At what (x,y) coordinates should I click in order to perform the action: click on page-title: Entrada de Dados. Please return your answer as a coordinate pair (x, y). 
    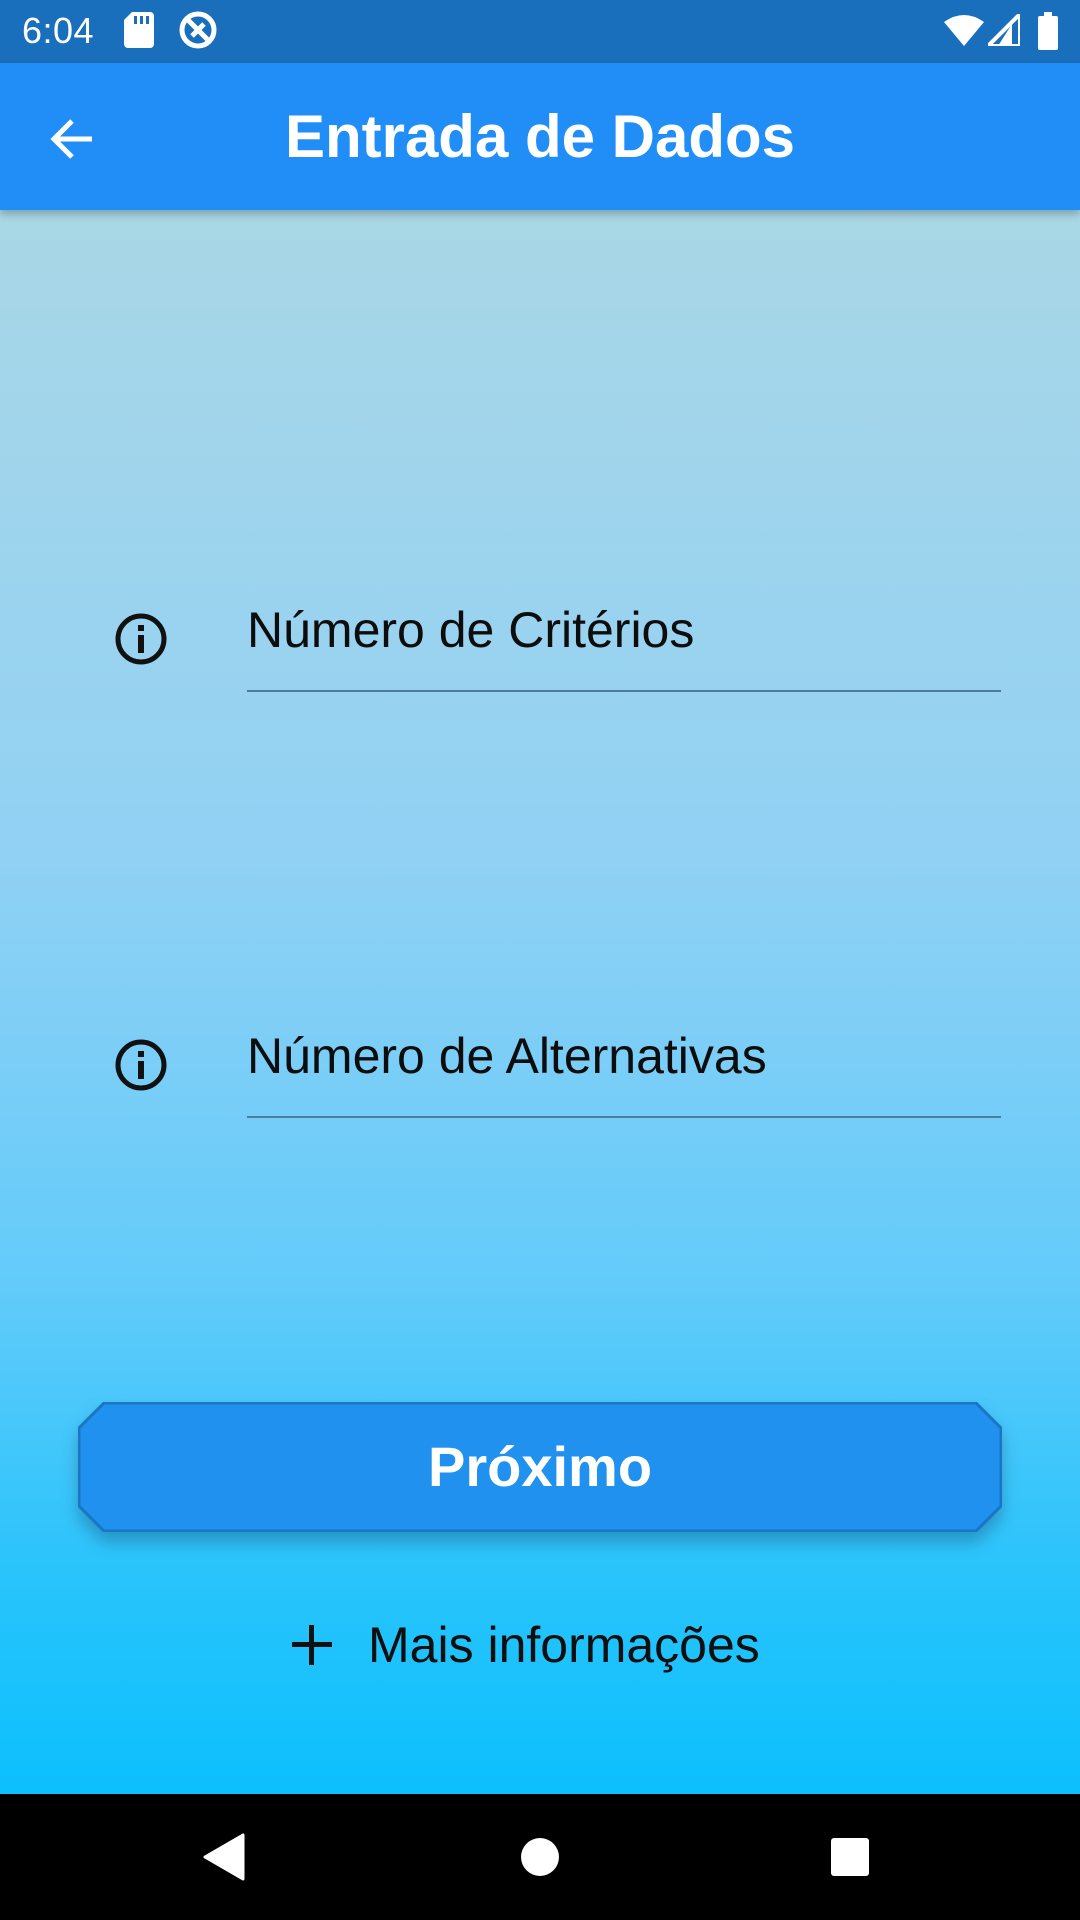
    Looking at the image, I should click on (540, 136).